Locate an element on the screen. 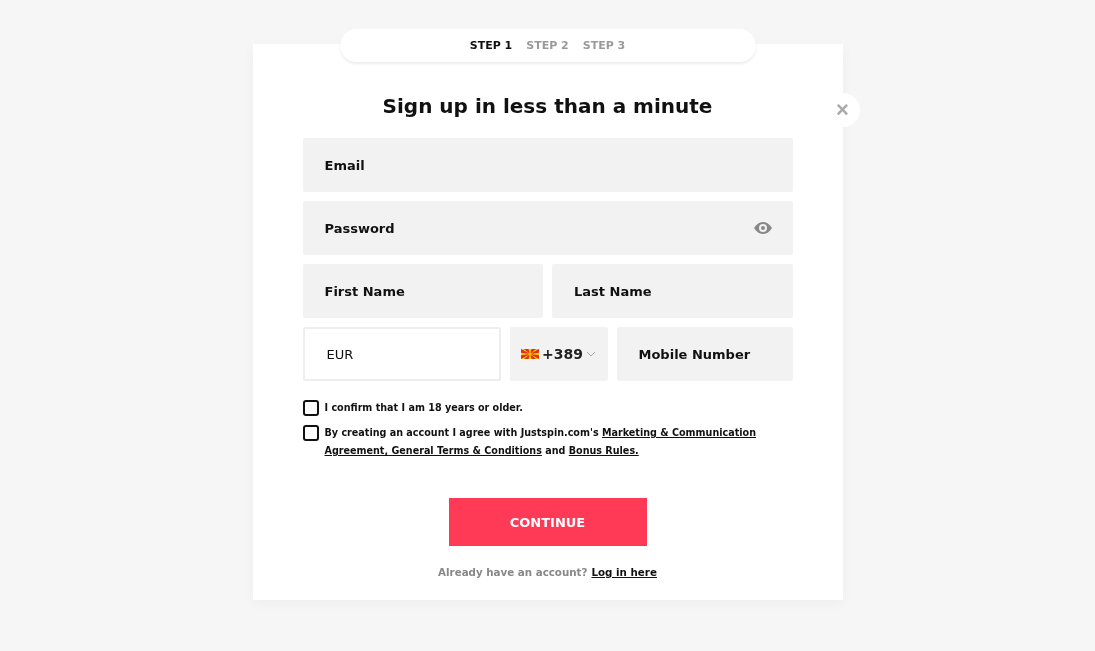  login-prompt: Already have an account? is located at coordinates (513, 572).